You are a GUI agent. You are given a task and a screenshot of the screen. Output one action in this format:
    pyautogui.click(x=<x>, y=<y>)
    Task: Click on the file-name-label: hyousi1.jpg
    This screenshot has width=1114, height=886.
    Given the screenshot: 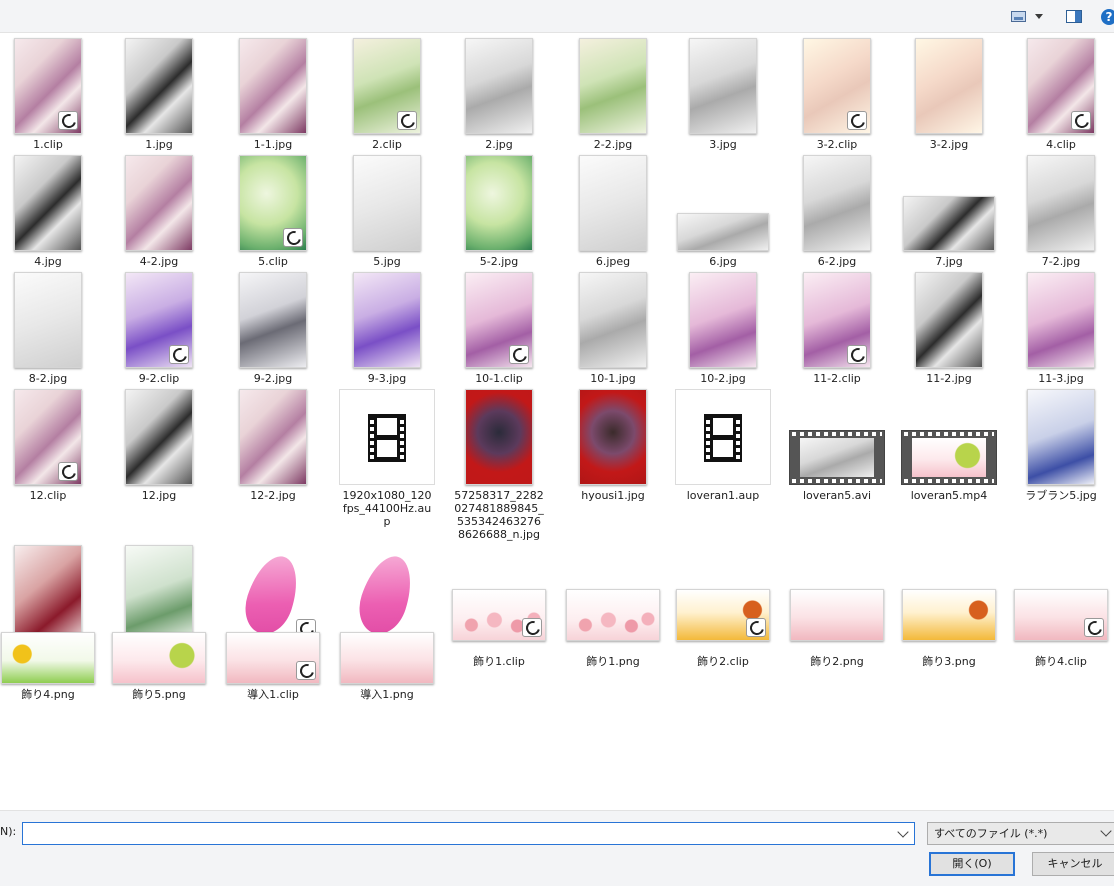 What is the action you would take?
    pyautogui.click(x=613, y=495)
    